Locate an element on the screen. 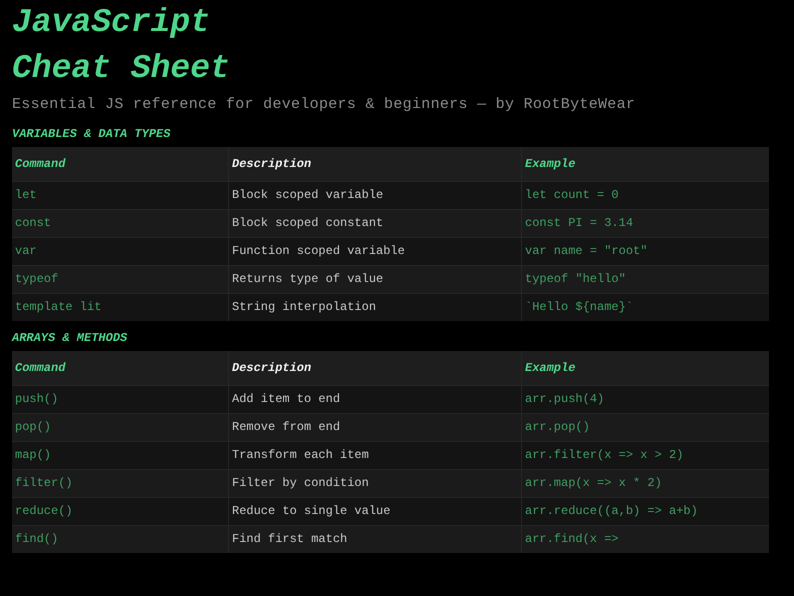 This screenshot has height=596, width=794. example-cell: let count = 0 is located at coordinates (645, 196).